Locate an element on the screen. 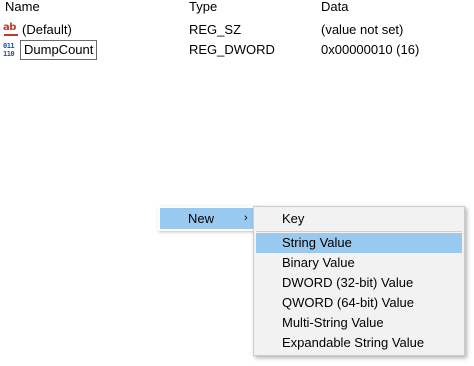  submenu-item-string-value: String Value is located at coordinates (359, 243).